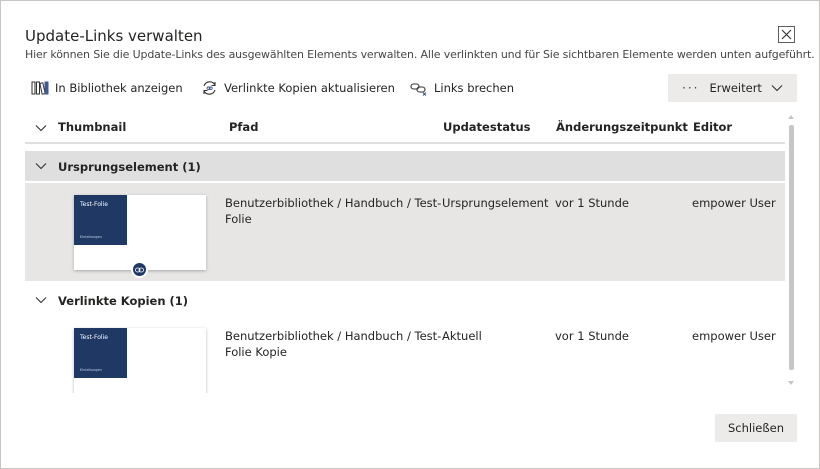  I want to click on broken-link-icon, so click(418, 89).